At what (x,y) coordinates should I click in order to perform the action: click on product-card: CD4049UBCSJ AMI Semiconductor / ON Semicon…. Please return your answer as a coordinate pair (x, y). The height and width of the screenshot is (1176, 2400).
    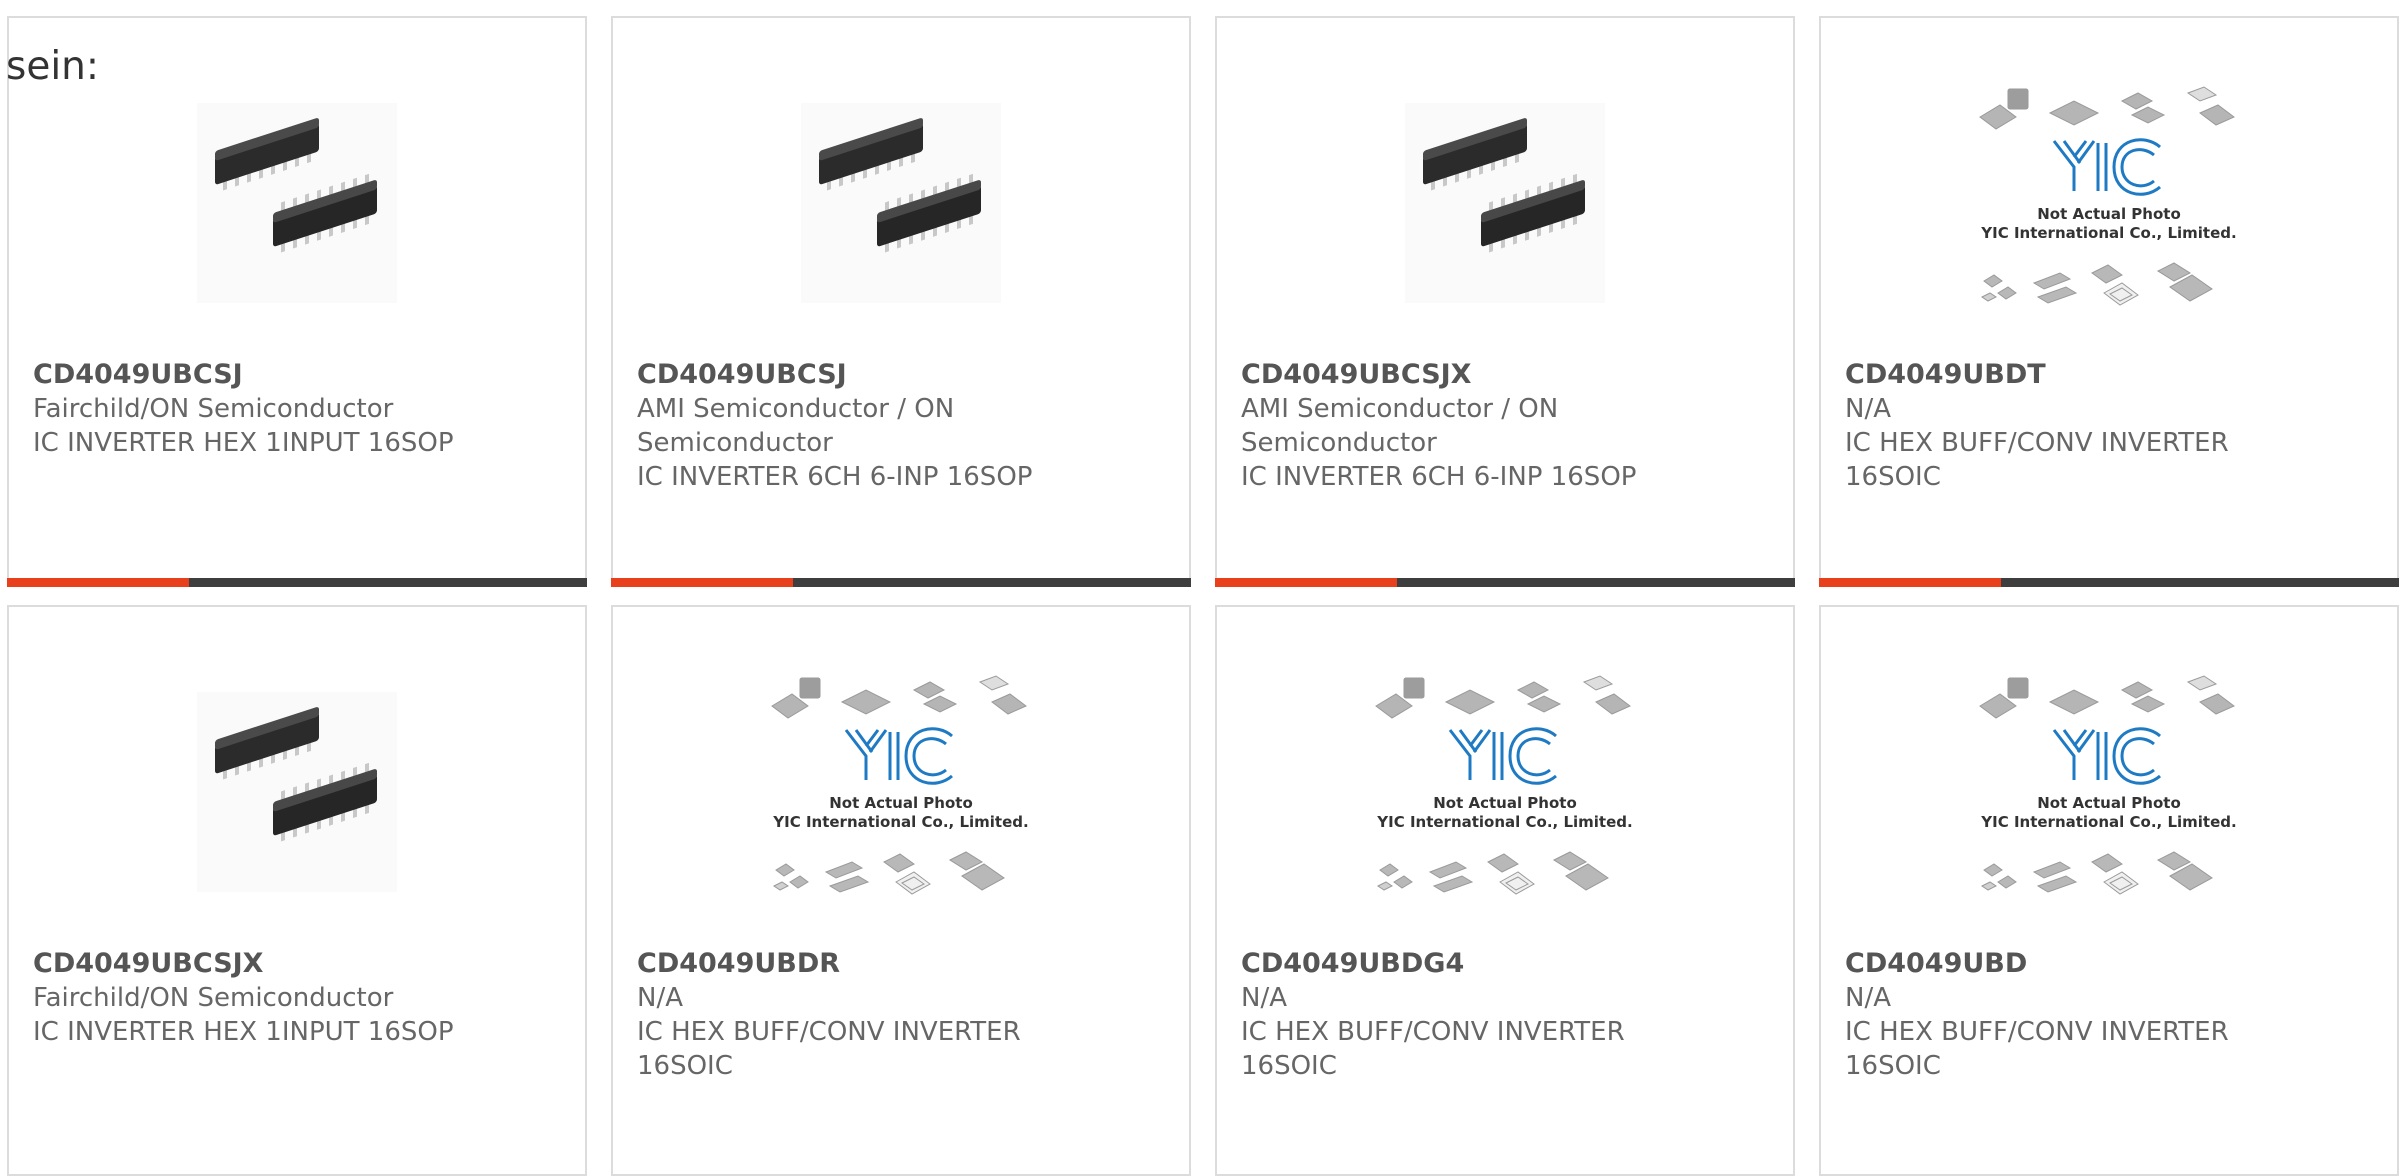
    Looking at the image, I should click on (901, 301).